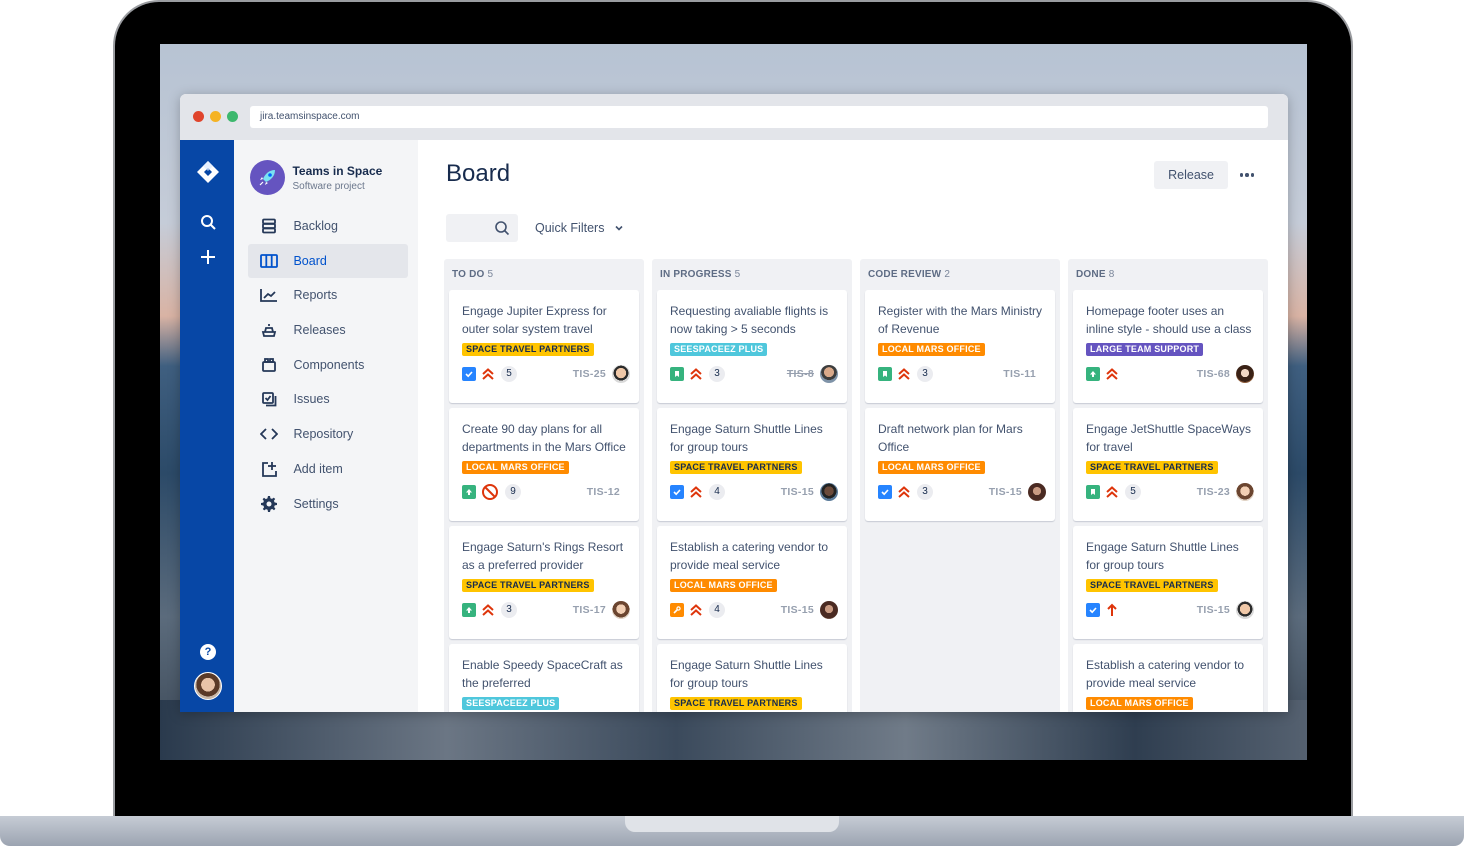 The height and width of the screenshot is (846, 1464). What do you see at coordinates (603, 492) in the screenshot?
I see `issue-key: TIS-12` at bounding box center [603, 492].